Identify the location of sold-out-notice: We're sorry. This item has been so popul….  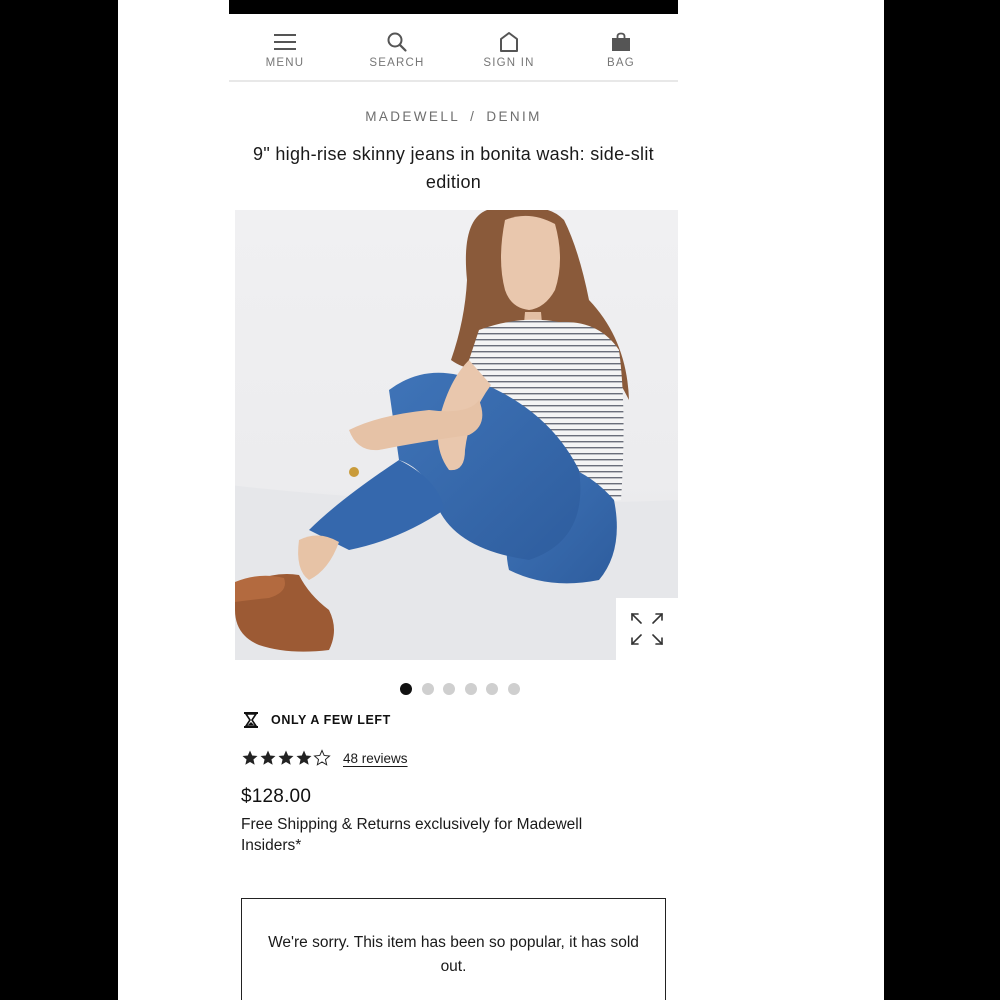
(453, 949).